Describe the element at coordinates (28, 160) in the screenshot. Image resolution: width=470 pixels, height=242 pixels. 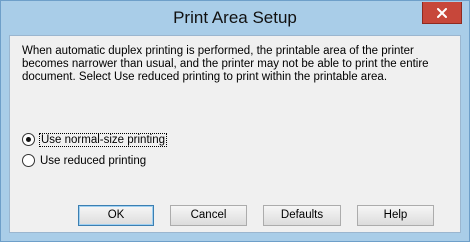
I see `radio-reduced` at that location.